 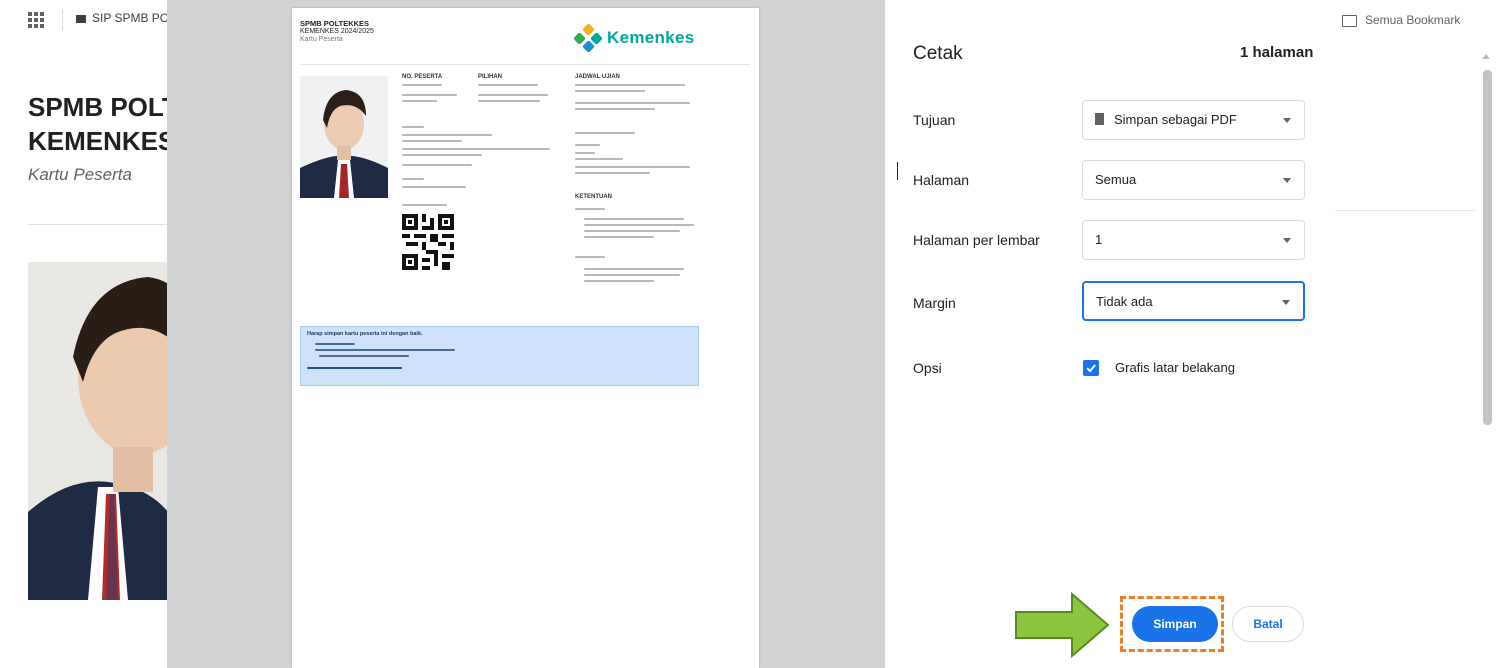 I want to click on page-title: SPMB POLTEKKES KEMENKES, so click(x=98, y=124).